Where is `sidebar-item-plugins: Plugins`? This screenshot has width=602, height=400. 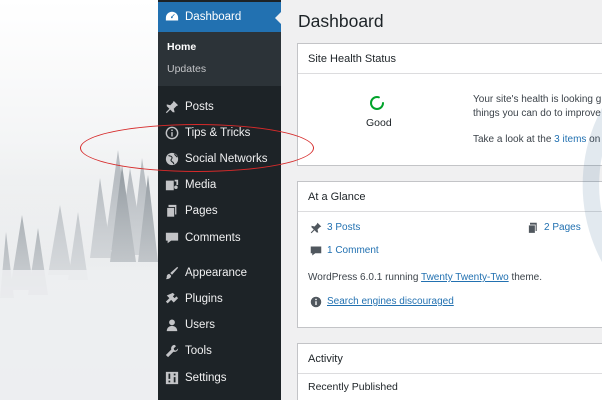 sidebar-item-plugins: Plugins is located at coordinates (219, 299).